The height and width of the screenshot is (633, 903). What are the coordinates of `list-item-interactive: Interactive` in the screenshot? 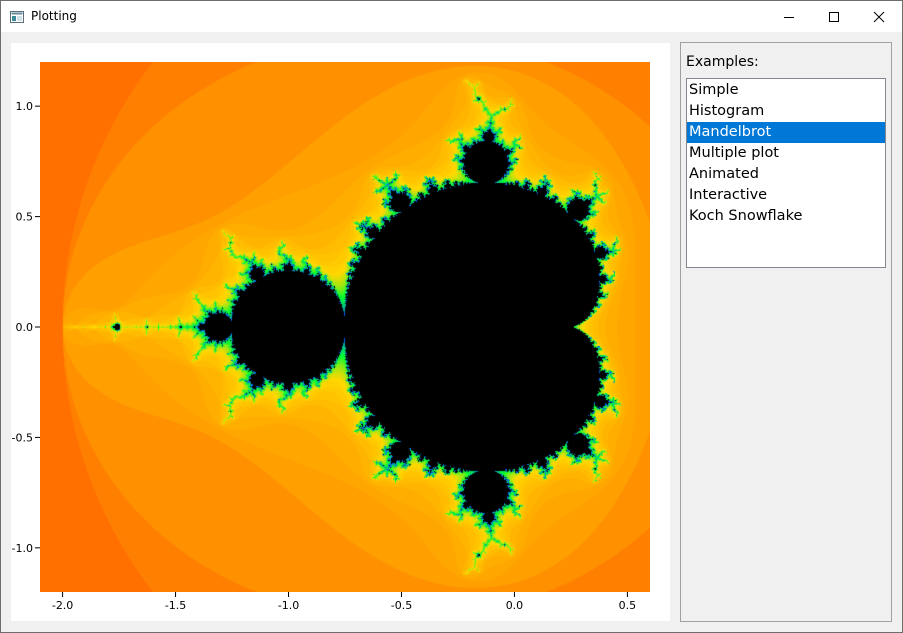 It's located at (786, 195).